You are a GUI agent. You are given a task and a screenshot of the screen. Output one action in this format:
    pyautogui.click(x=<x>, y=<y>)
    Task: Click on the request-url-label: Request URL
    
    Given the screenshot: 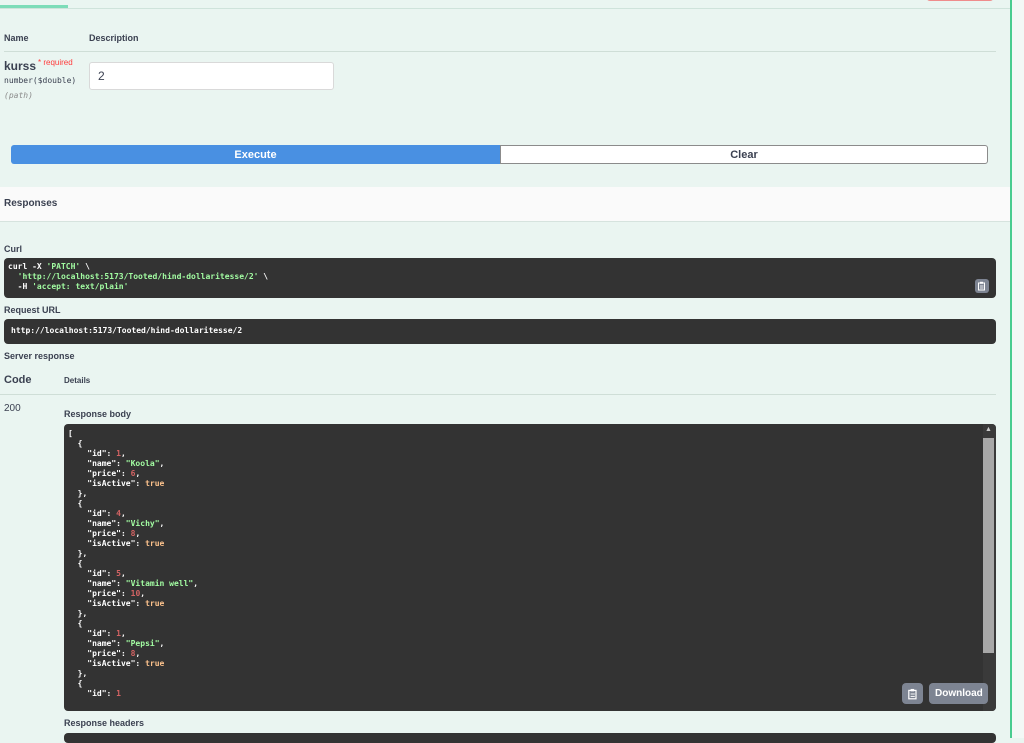 What is the action you would take?
    pyautogui.click(x=32, y=310)
    